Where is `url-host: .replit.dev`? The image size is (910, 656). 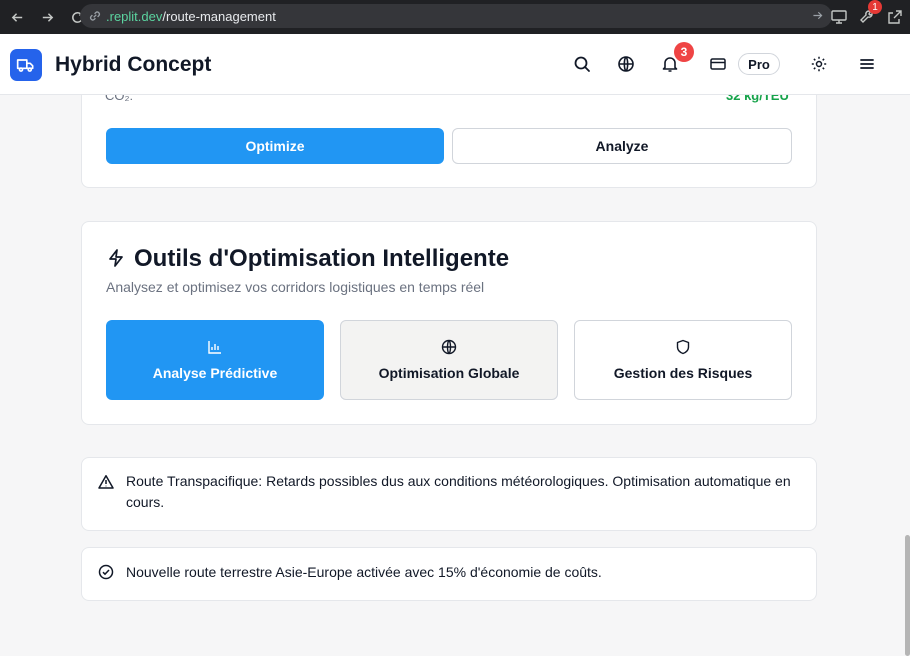 url-host: .replit.dev is located at coordinates (134, 16).